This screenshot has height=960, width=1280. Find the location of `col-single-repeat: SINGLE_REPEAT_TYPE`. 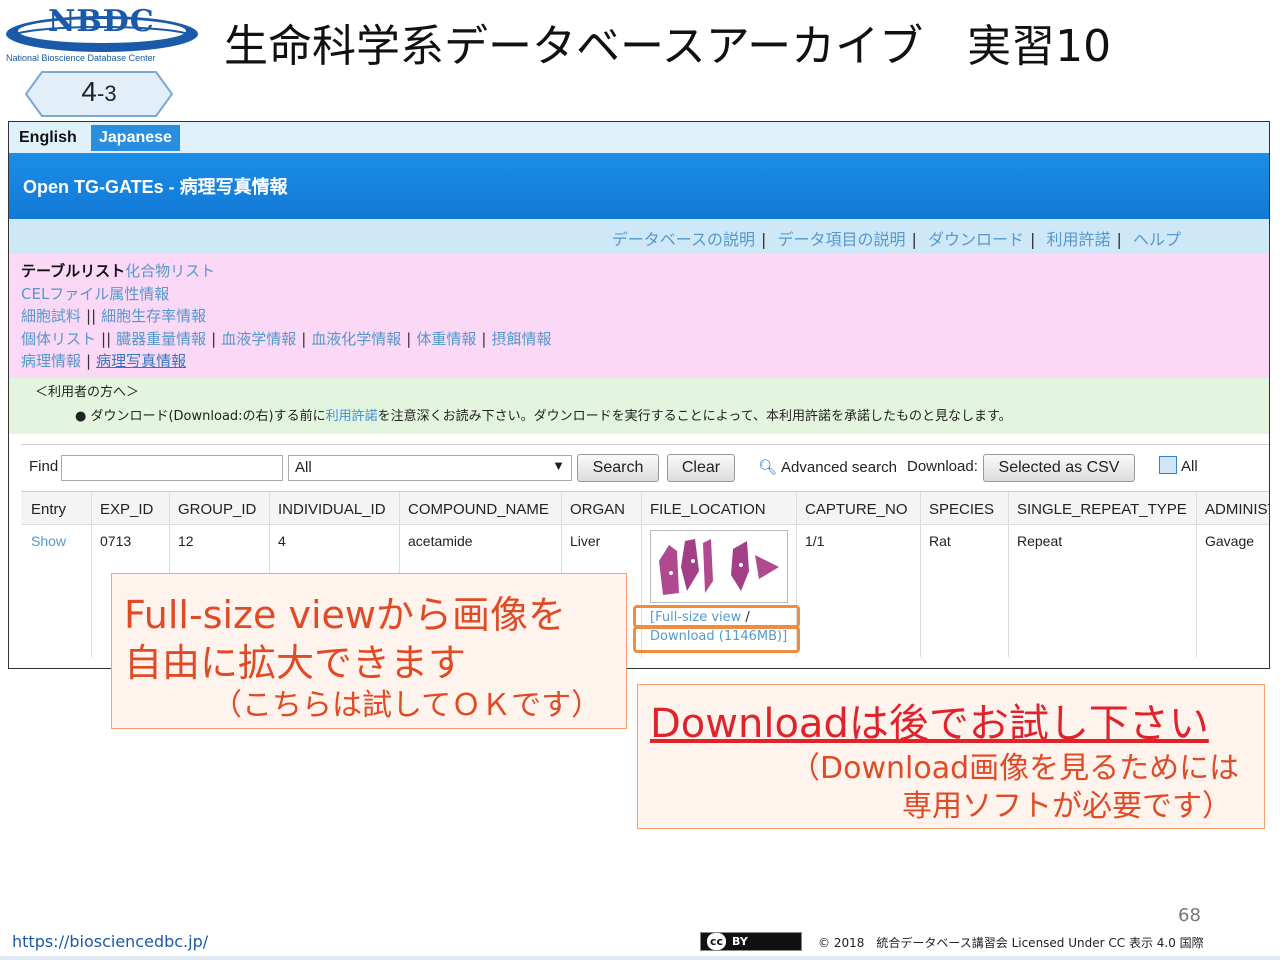

col-single-repeat: SINGLE_REPEAT_TYPE is located at coordinates (1102, 509).